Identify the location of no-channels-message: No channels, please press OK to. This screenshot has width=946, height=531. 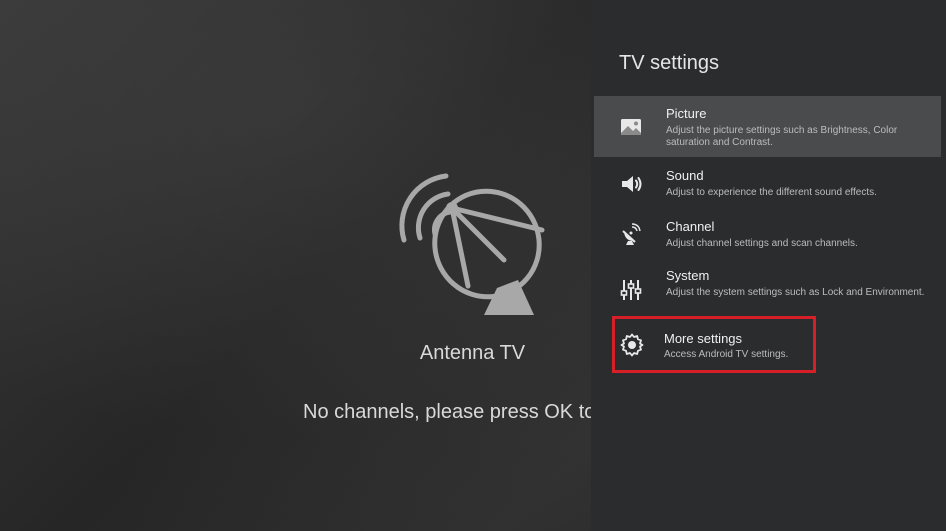
(449, 412).